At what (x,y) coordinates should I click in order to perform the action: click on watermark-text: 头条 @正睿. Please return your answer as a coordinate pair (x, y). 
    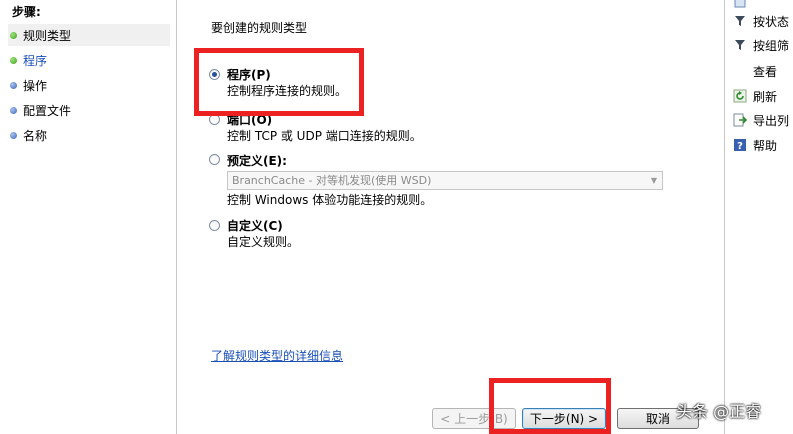
    Looking at the image, I should click on (719, 411).